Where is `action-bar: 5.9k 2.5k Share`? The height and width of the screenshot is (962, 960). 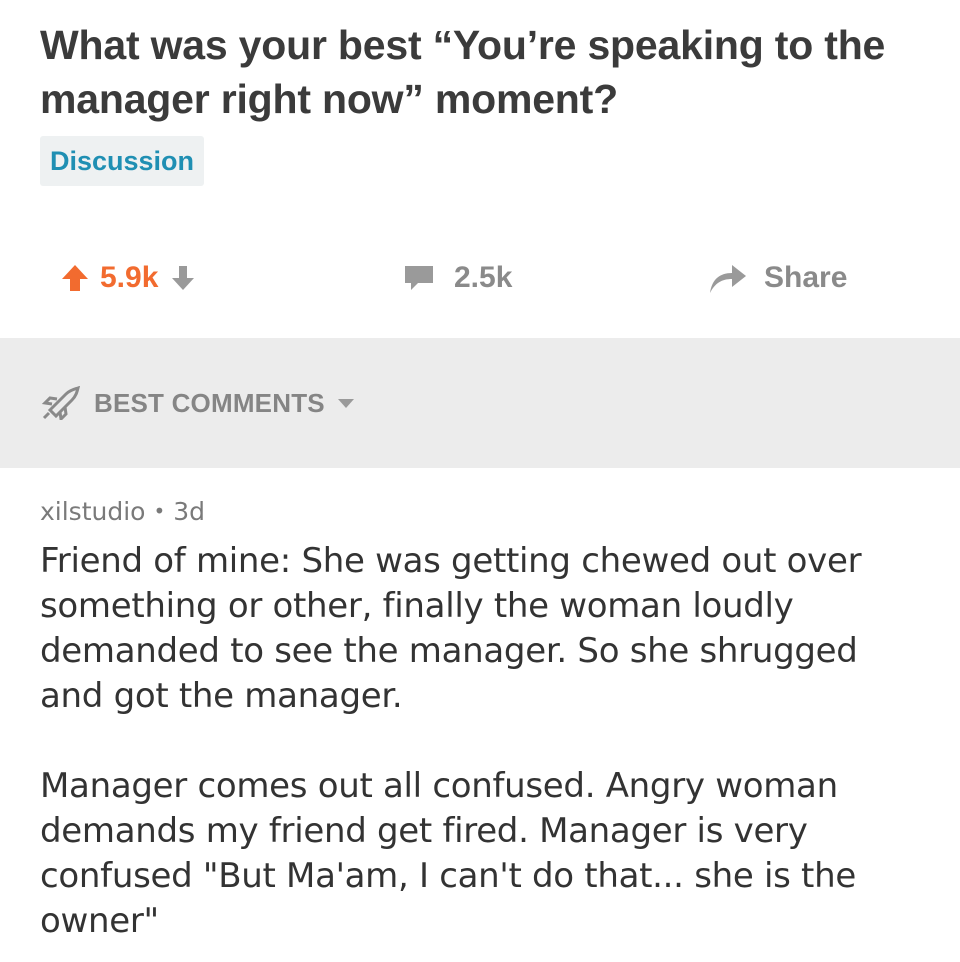
action-bar: 5.9k 2.5k Share is located at coordinates (480, 278).